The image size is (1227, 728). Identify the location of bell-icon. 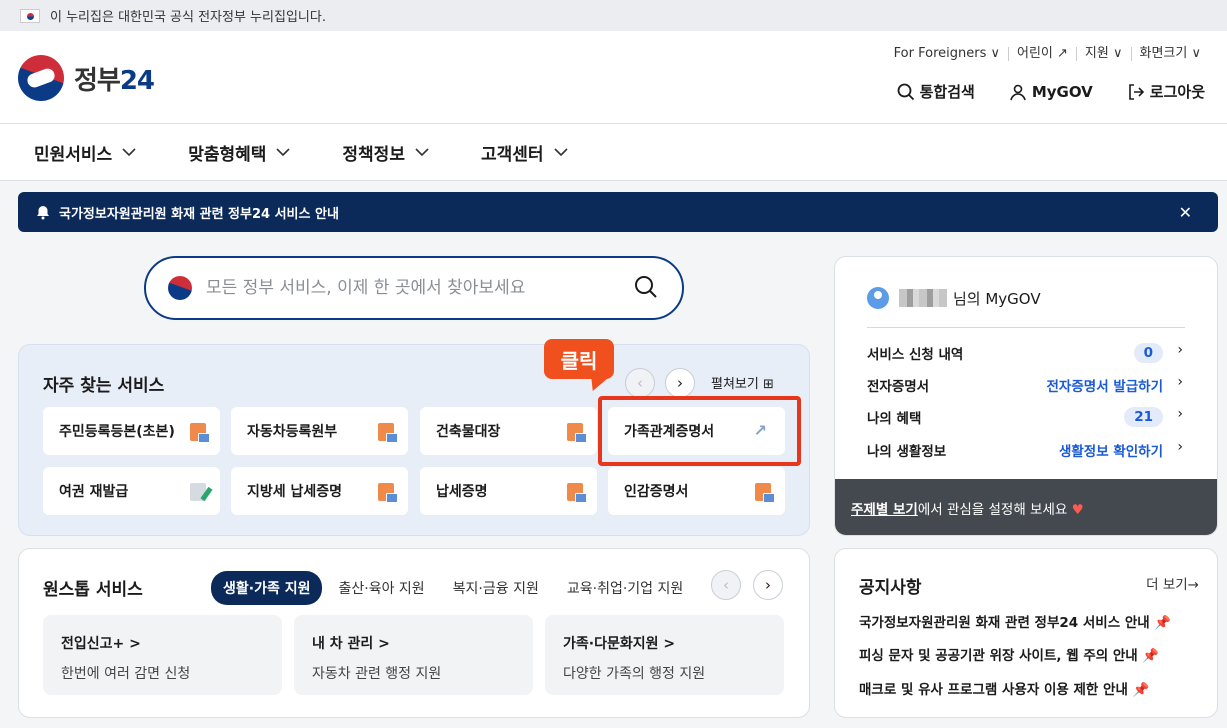
(43, 212).